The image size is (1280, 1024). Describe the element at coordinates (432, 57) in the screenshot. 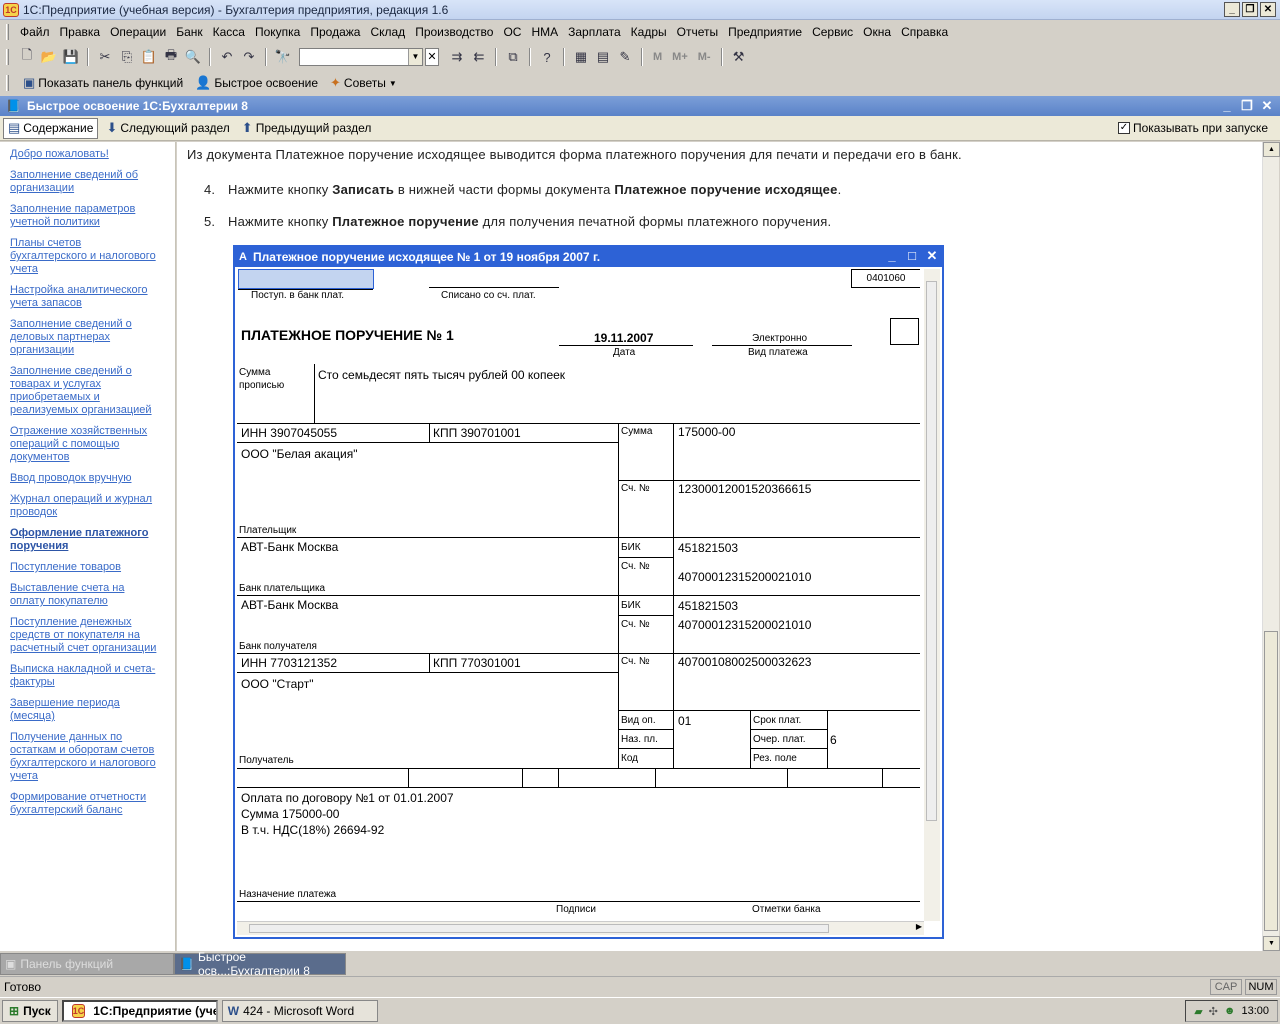

I see `clear-search-button: ✕` at that location.